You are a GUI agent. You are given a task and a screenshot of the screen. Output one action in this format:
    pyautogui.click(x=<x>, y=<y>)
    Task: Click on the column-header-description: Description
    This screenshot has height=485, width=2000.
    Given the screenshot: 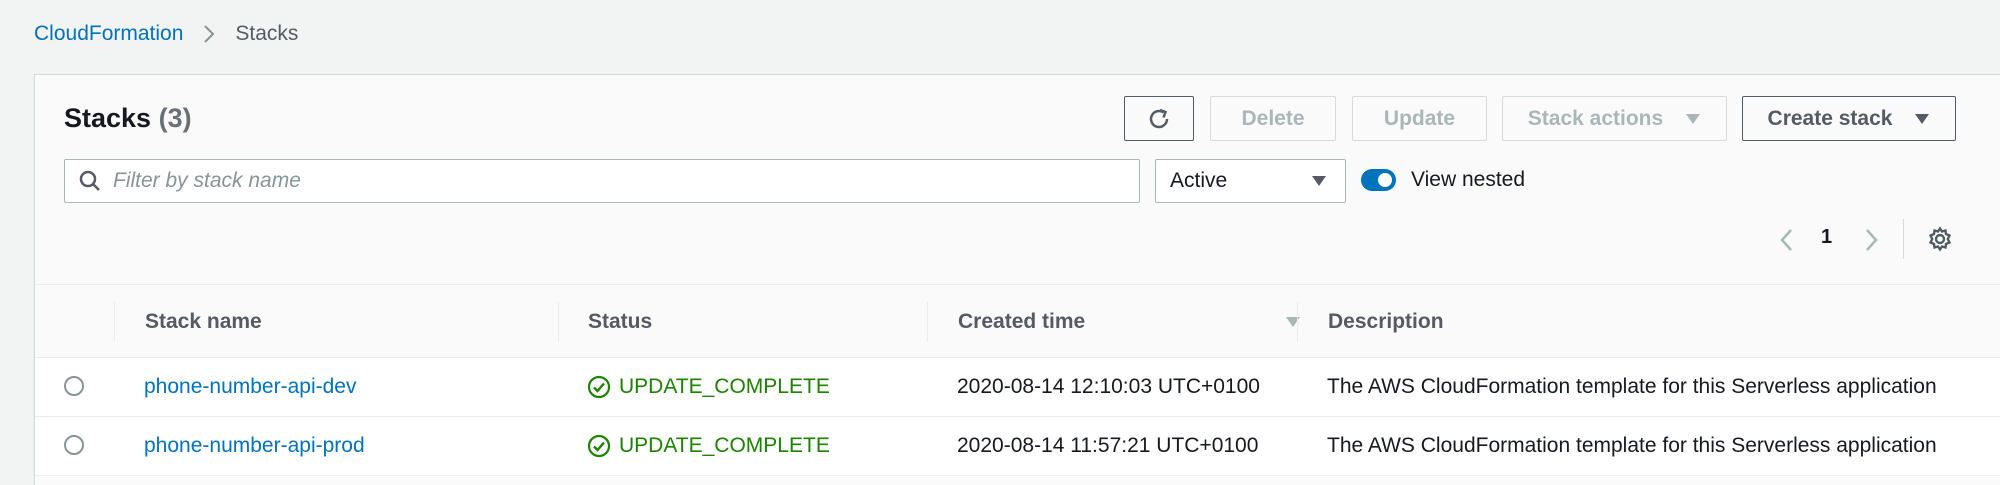 What is the action you would take?
    pyautogui.click(x=1386, y=322)
    